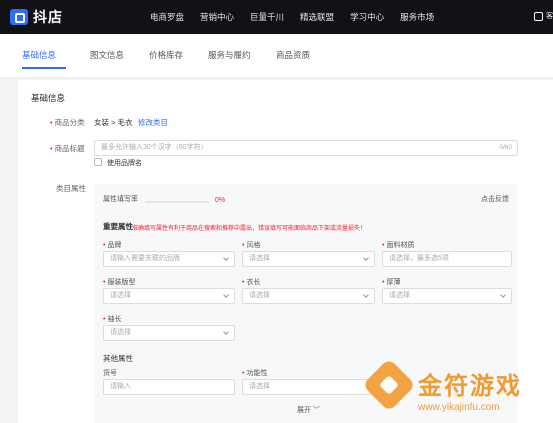 The width and height of the screenshot is (553, 423). I want to click on tab-price-stock: 价格库存, so click(166, 55).